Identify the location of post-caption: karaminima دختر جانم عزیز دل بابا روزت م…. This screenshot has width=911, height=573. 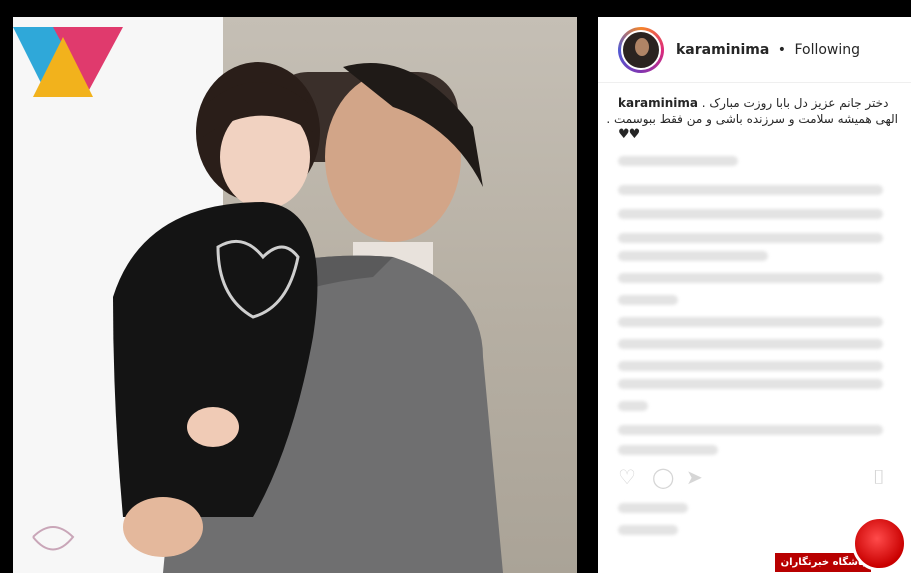
(752, 119).